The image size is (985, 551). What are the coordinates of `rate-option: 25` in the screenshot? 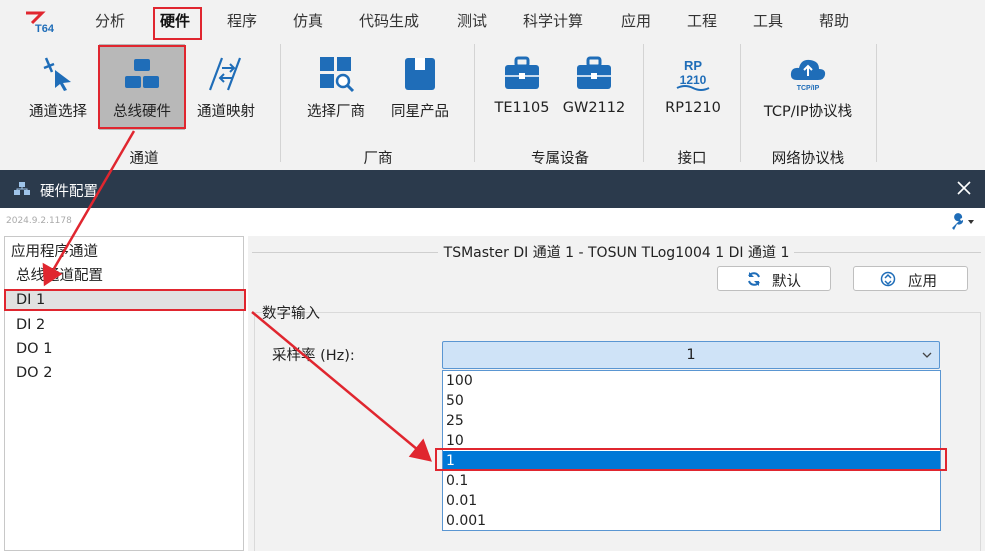 It's located at (691, 421).